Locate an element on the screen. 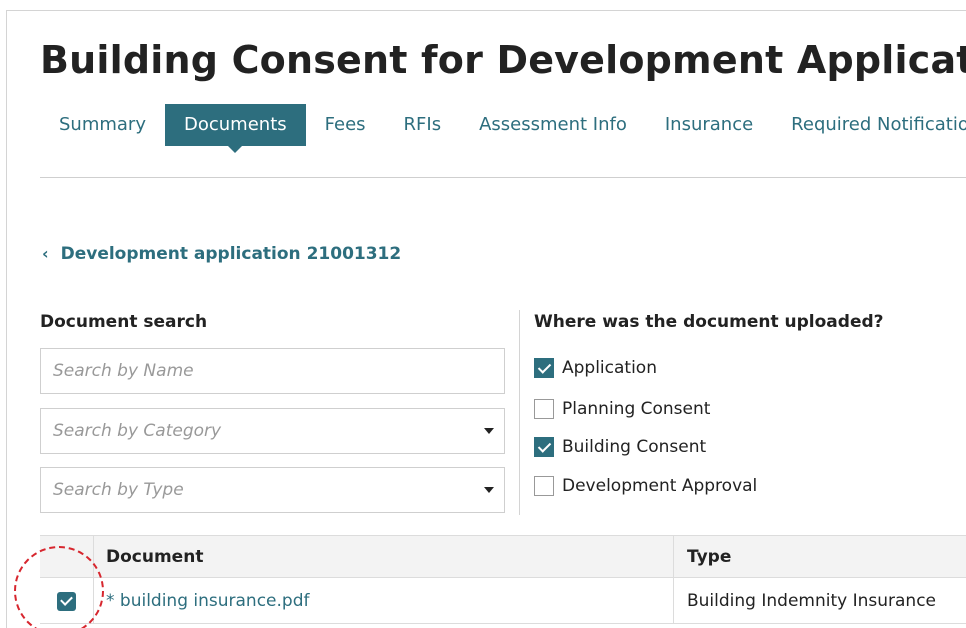 This screenshot has width=966, height=628. tab-fees: Fees is located at coordinates (345, 125).